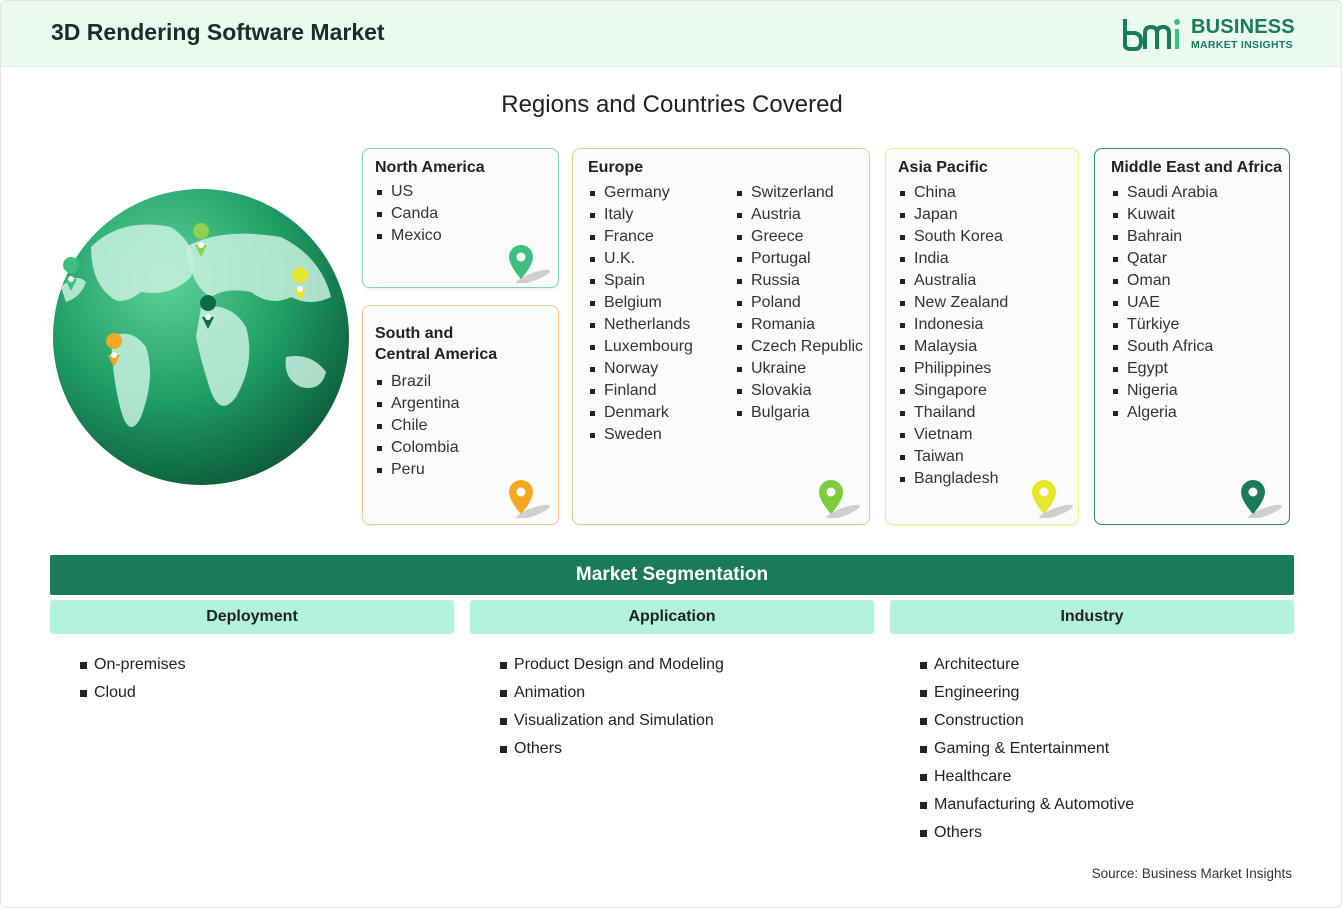 This screenshot has width=1342, height=908. Describe the element at coordinates (417, 470) in the screenshot. I see `list-item: Peru` at that location.